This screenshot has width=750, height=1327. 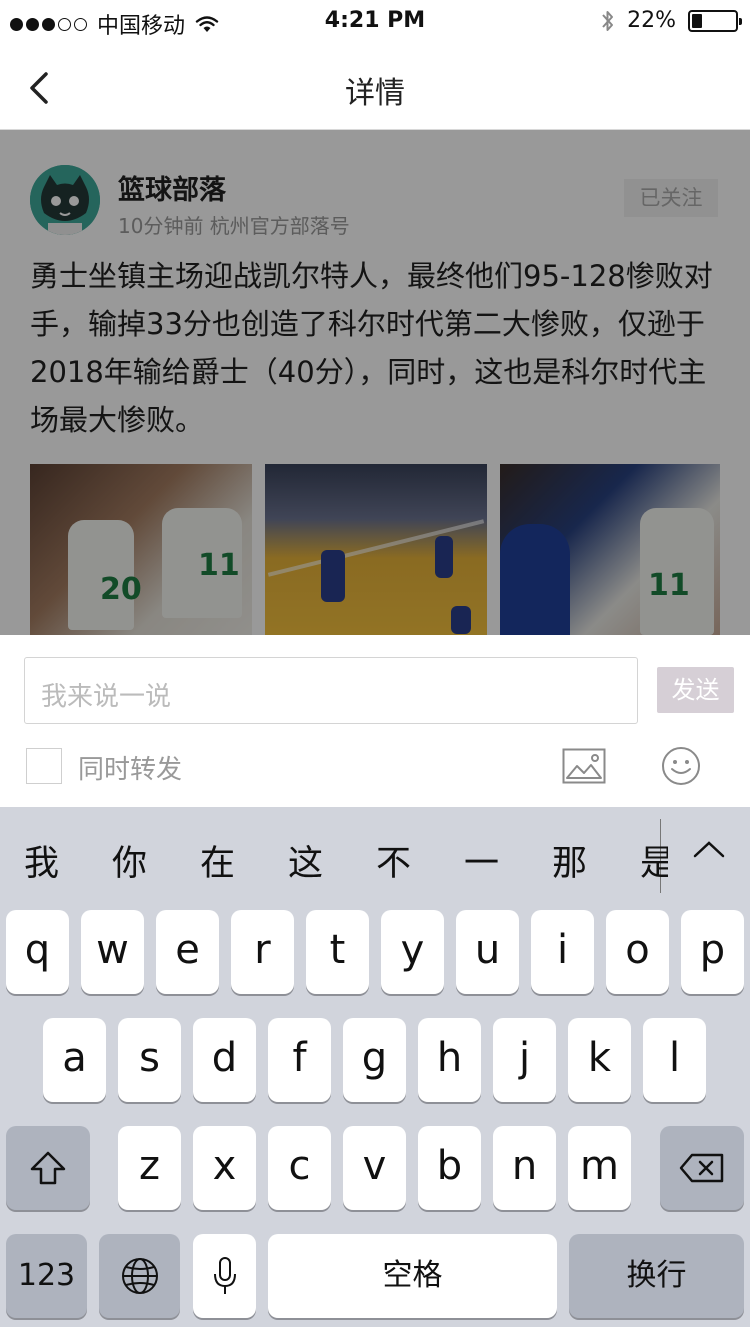 What do you see at coordinates (130, 767) in the screenshot?
I see `repost-label: 同时转发` at bounding box center [130, 767].